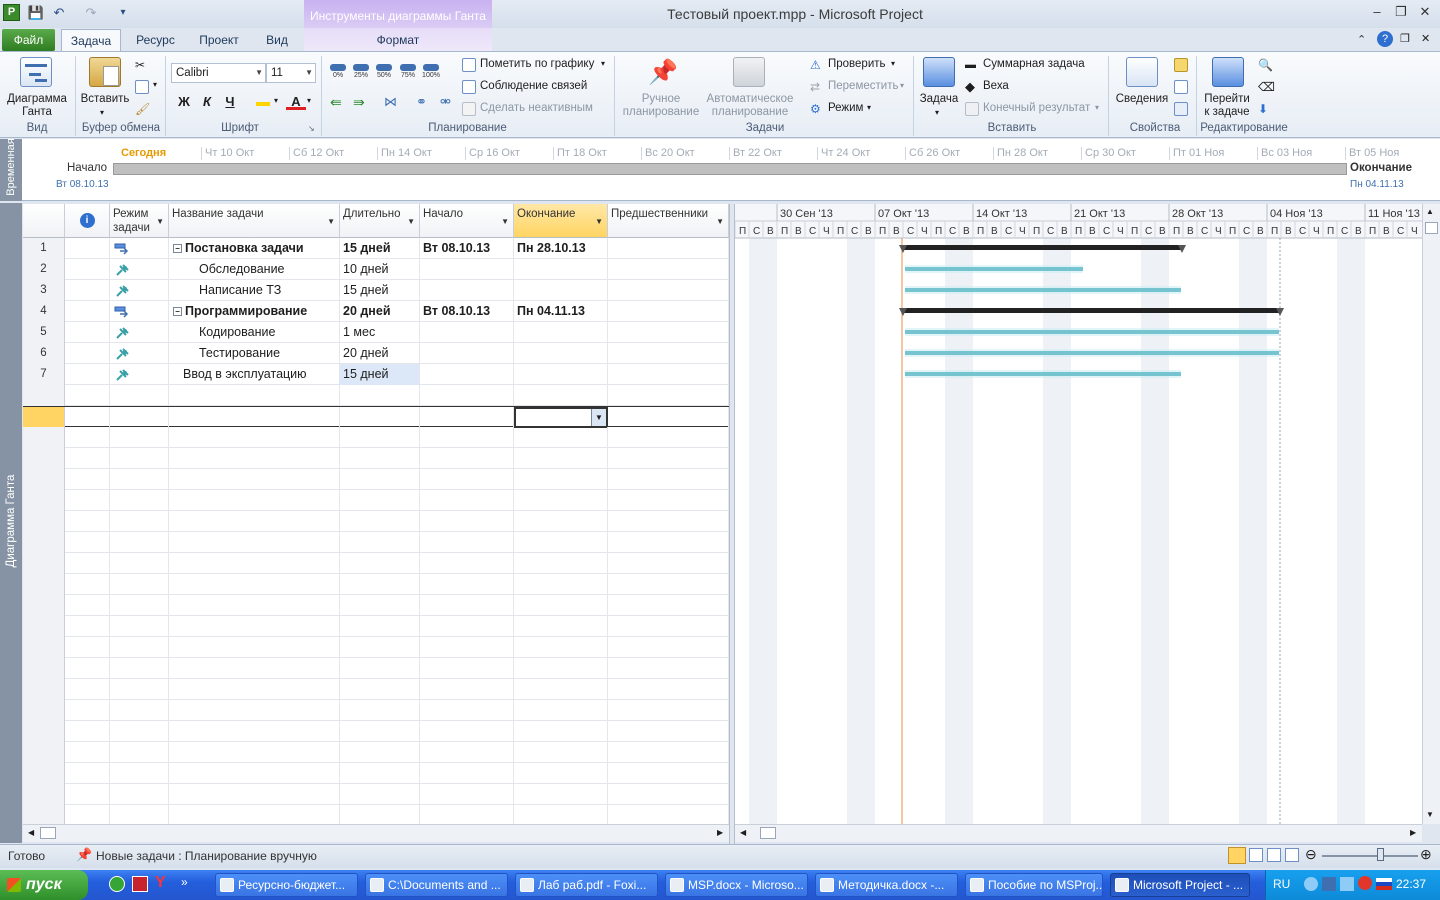 The image size is (1440, 900). What do you see at coordinates (408, 72) in the screenshot?
I see `complete-75-button: 75%` at bounding box center [408, 72].